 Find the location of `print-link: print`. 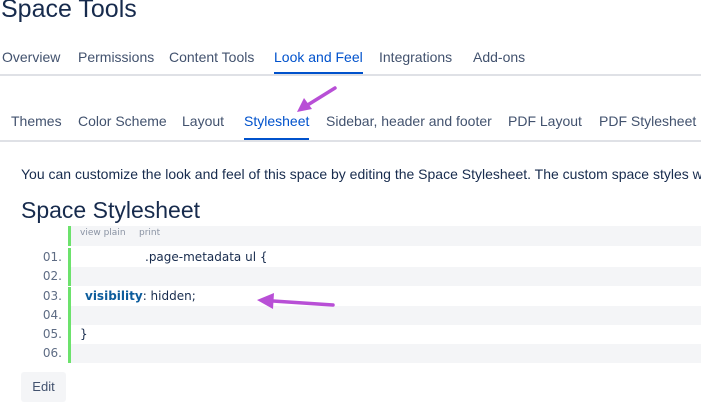

print-link: print is located at coordinates (149, 233).